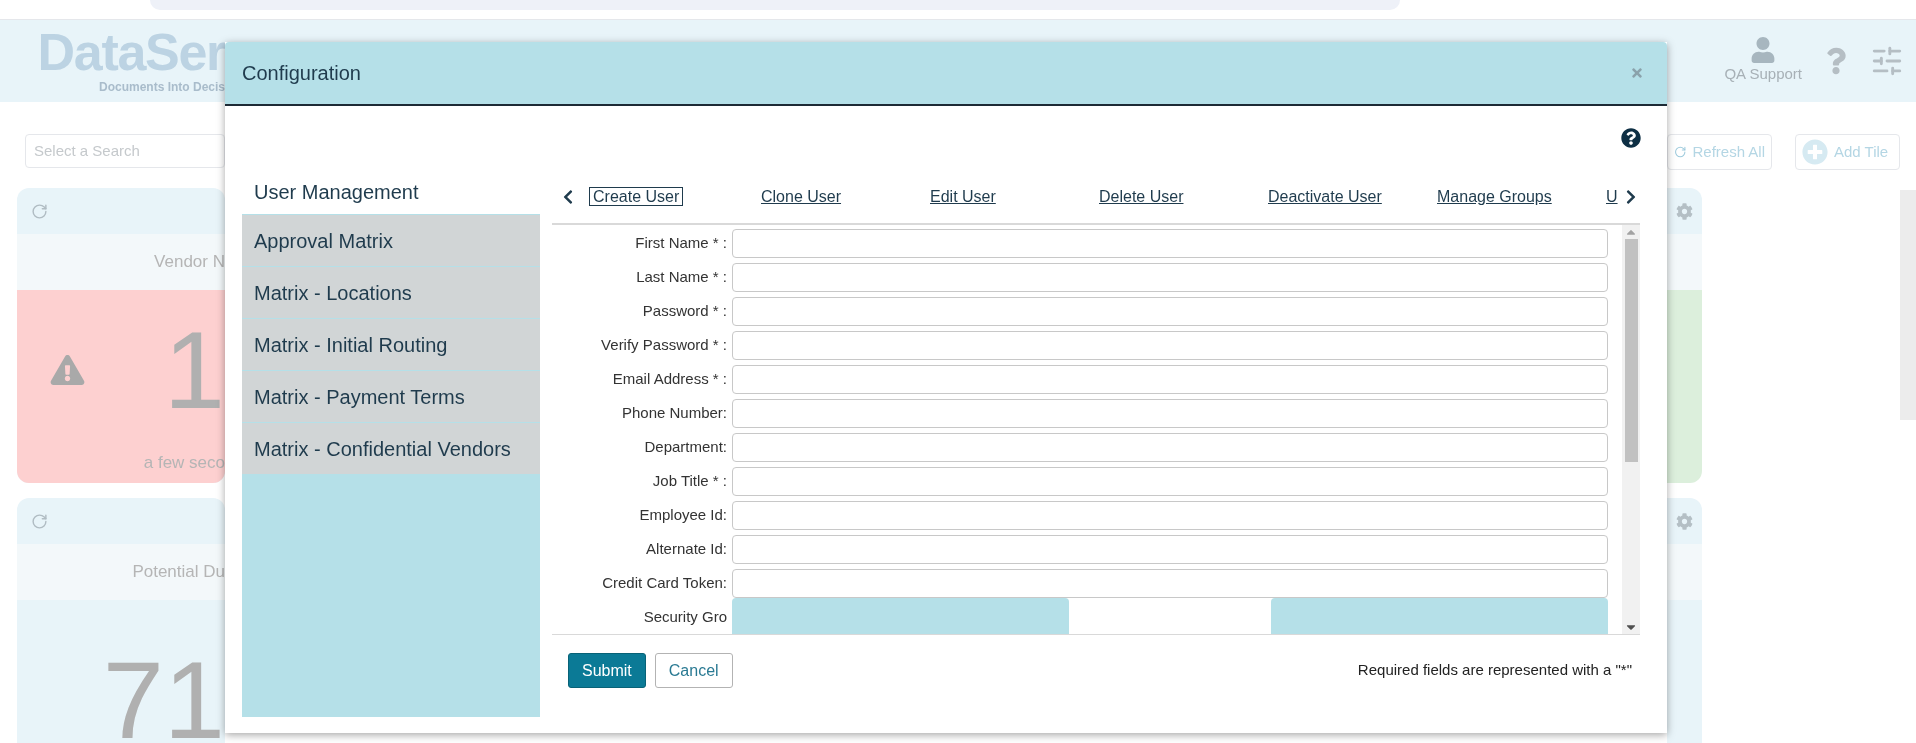  I want to click on field-label: Credit Card Token:, so click(664, 583).